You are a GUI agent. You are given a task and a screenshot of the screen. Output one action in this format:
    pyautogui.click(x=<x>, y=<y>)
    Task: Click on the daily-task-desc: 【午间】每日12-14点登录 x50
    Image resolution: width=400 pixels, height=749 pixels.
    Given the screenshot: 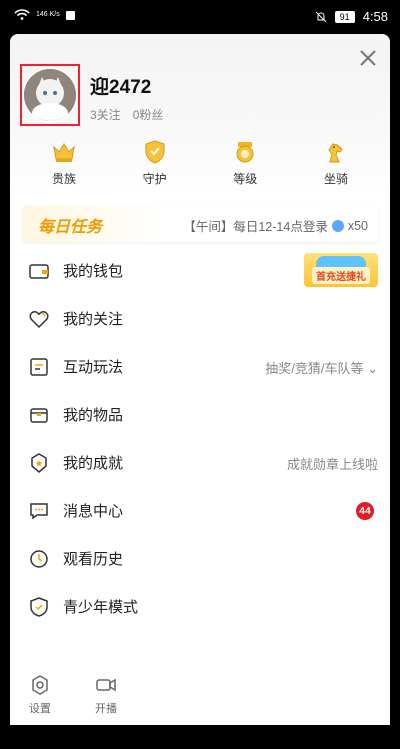 What is the action you would take?
    pyautogui.click(x=275, y=225)
    